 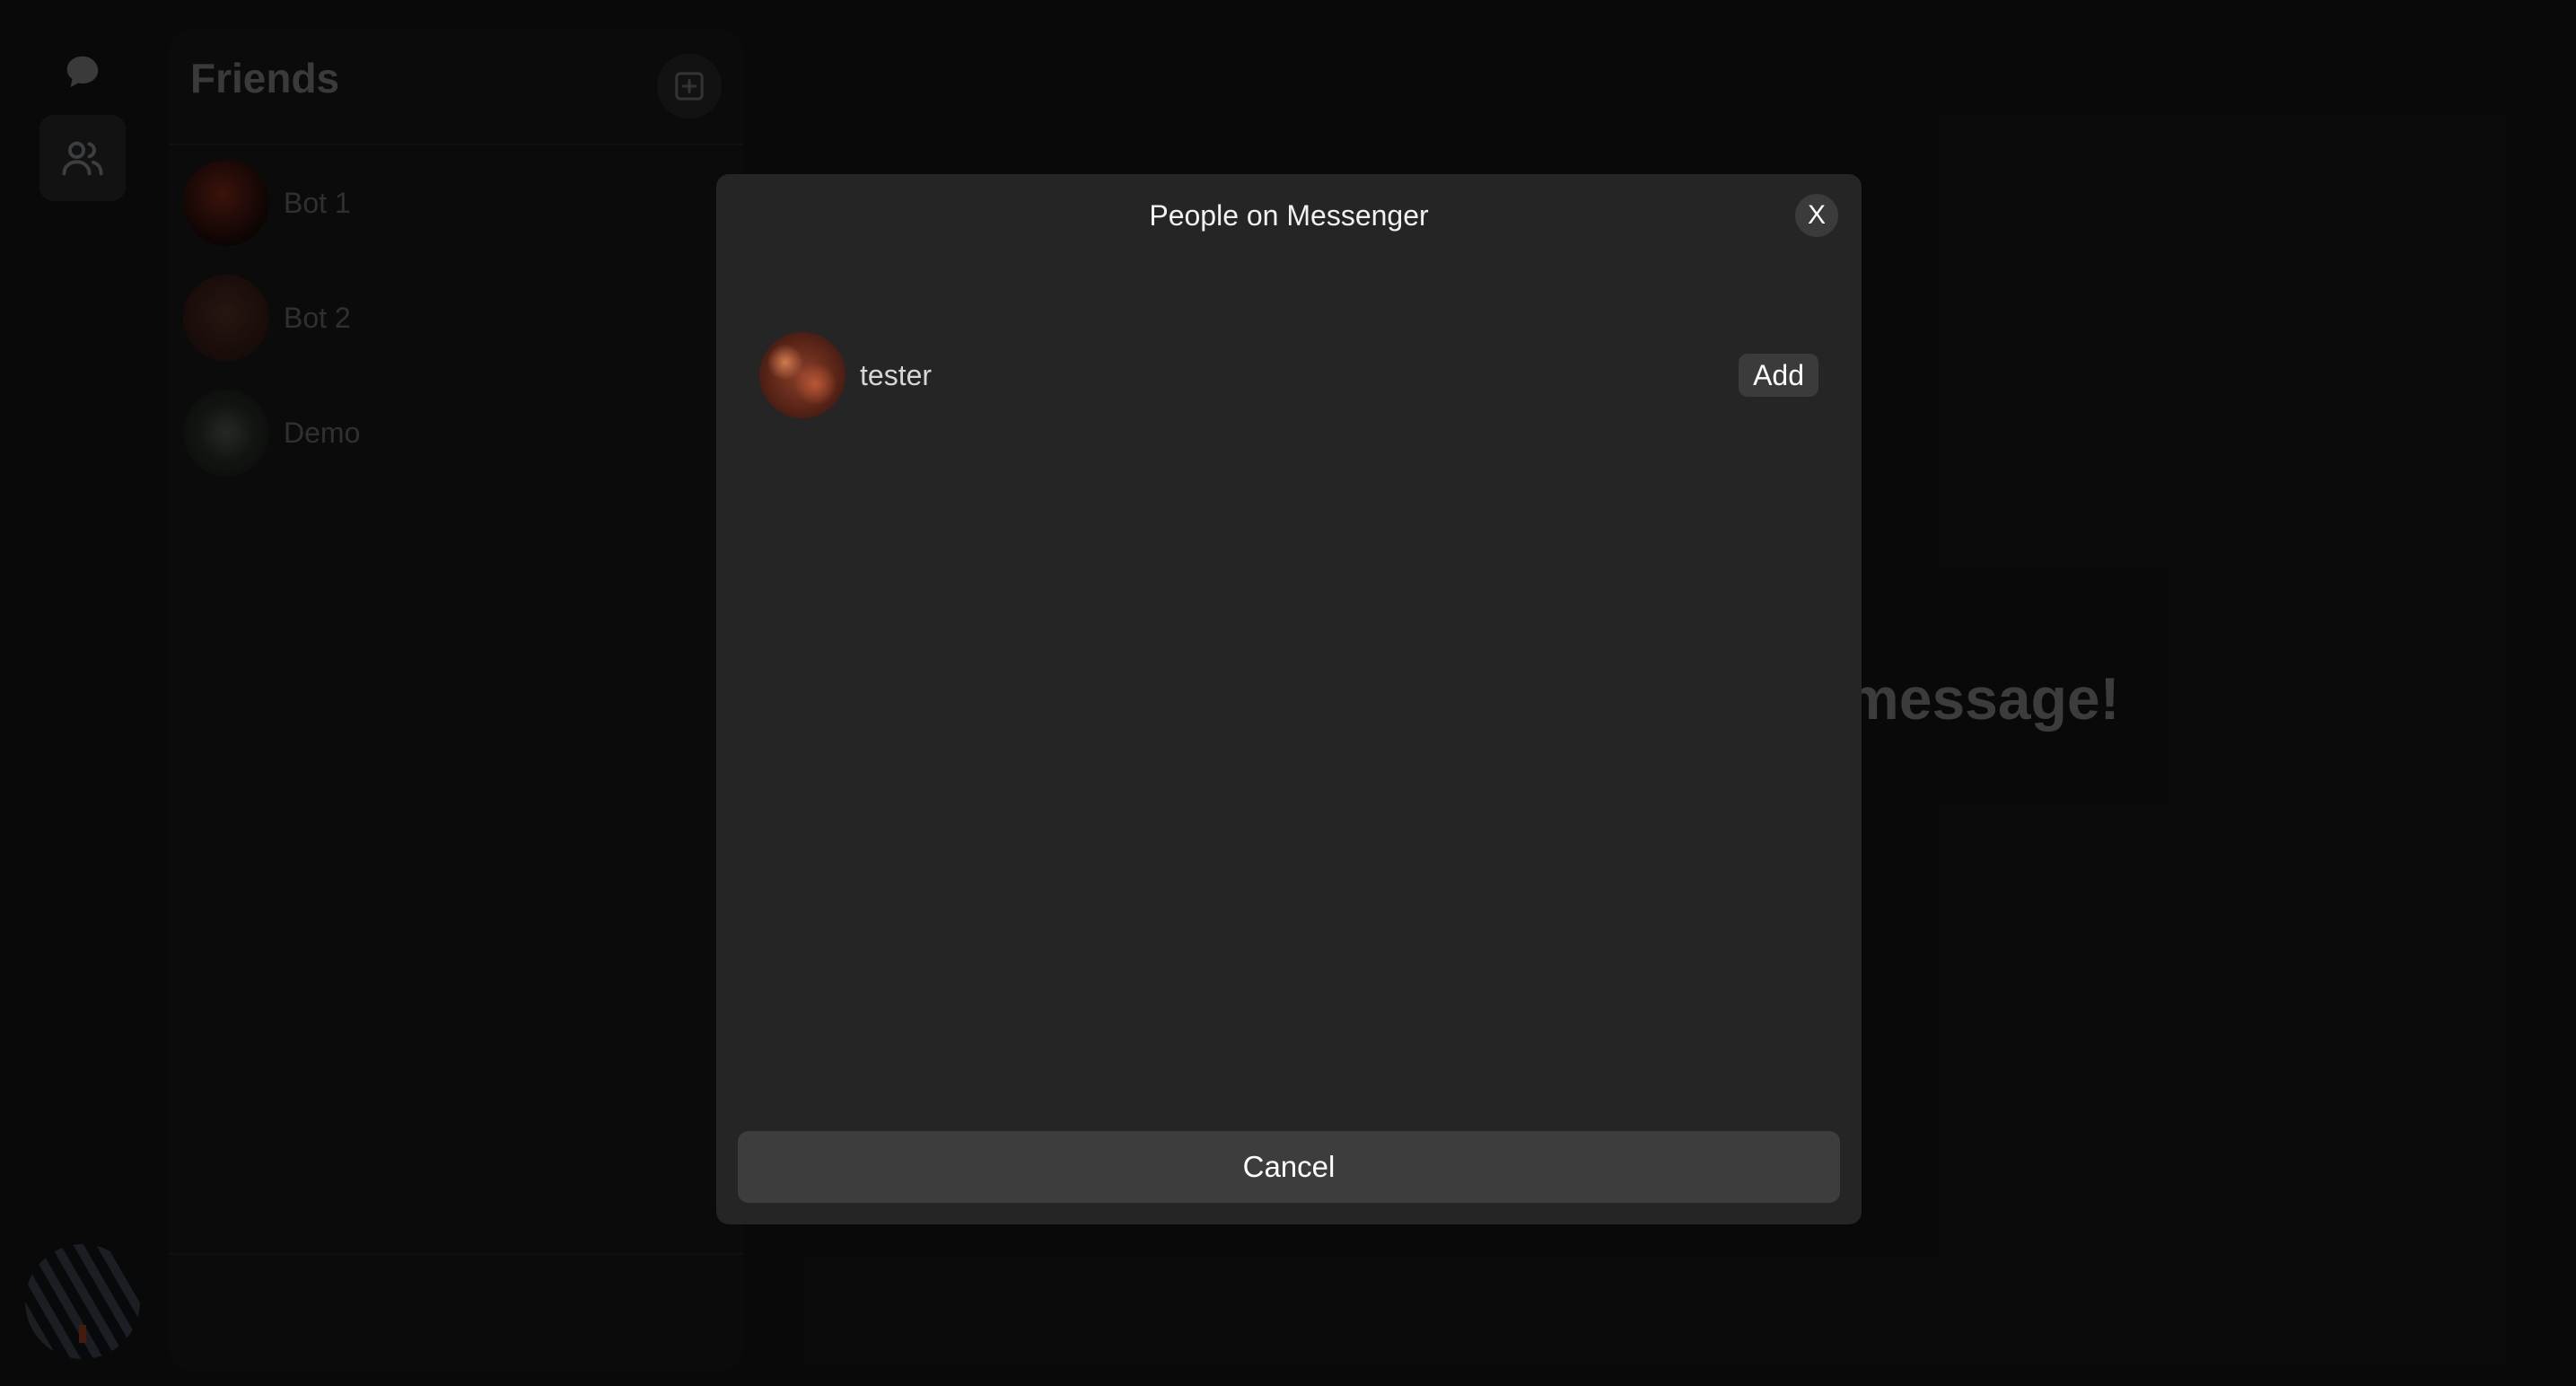 I want to click on add-person-button: Add, so click(x=1778, y=376).